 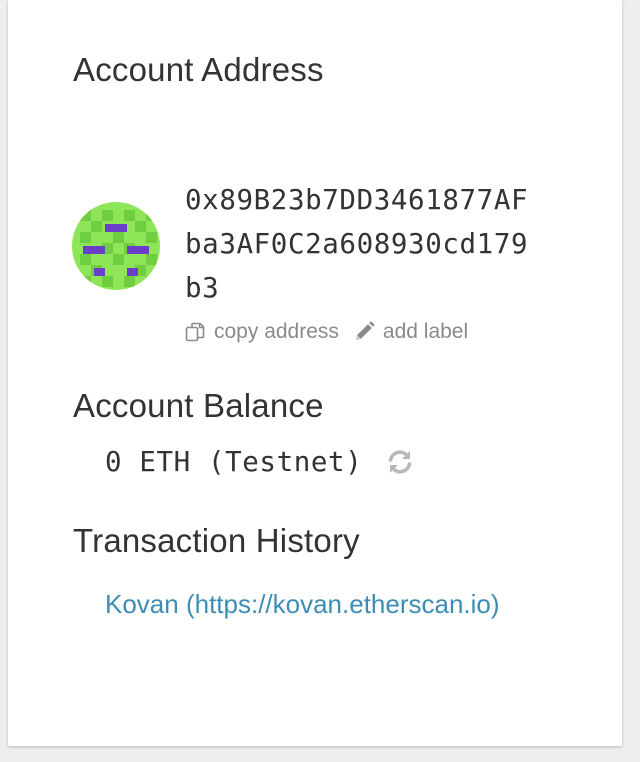 What do you see at coordinates (216, 540) in the screenshot?
I see `transaction-history-heading: Transaction History` at bounding box center [216, 540].